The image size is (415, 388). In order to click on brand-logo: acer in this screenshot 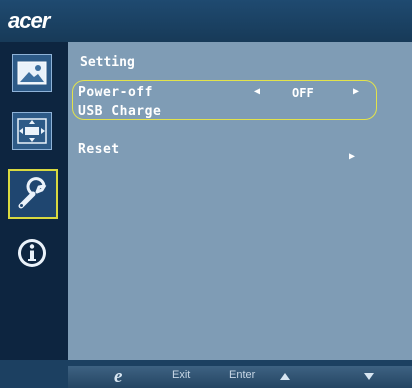, I will do `click(29, 20)`.